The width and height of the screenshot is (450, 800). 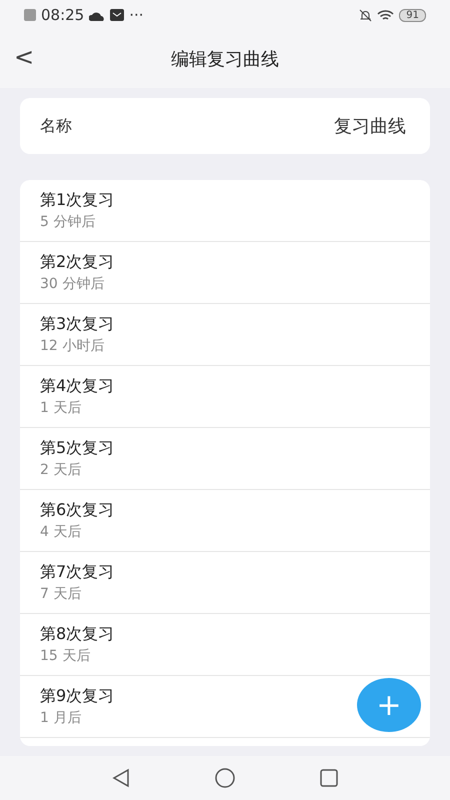 I want to click on name-label: 名称, so click(x=56, y=126).